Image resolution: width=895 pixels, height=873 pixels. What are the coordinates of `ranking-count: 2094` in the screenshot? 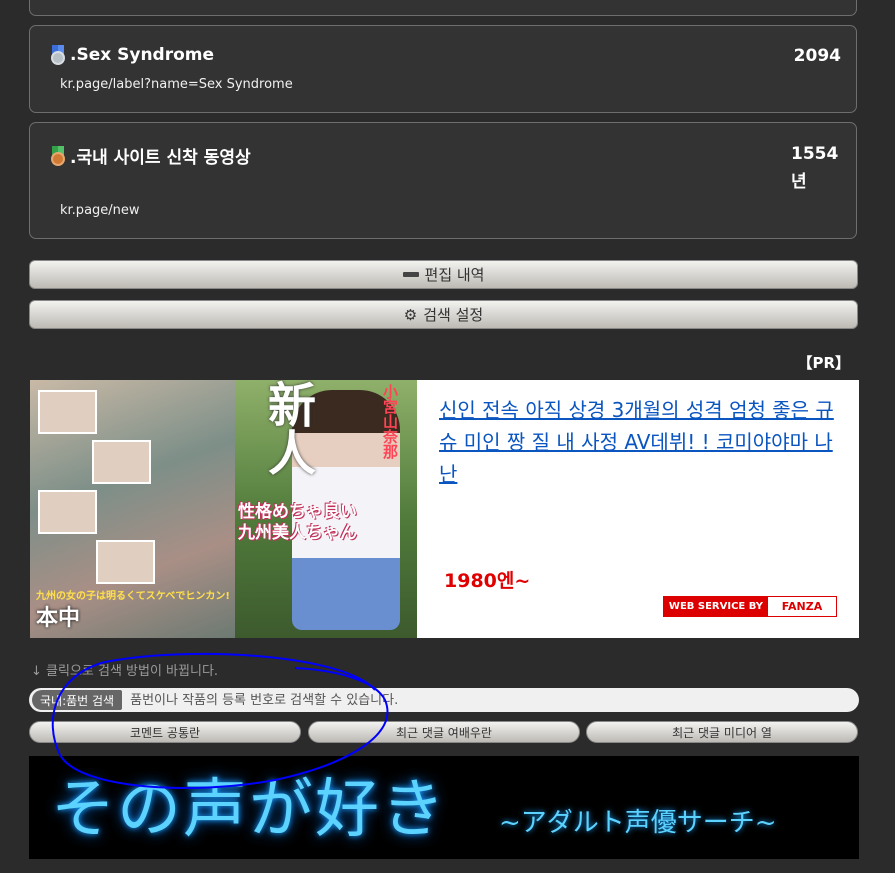 It's located at (817, 56).